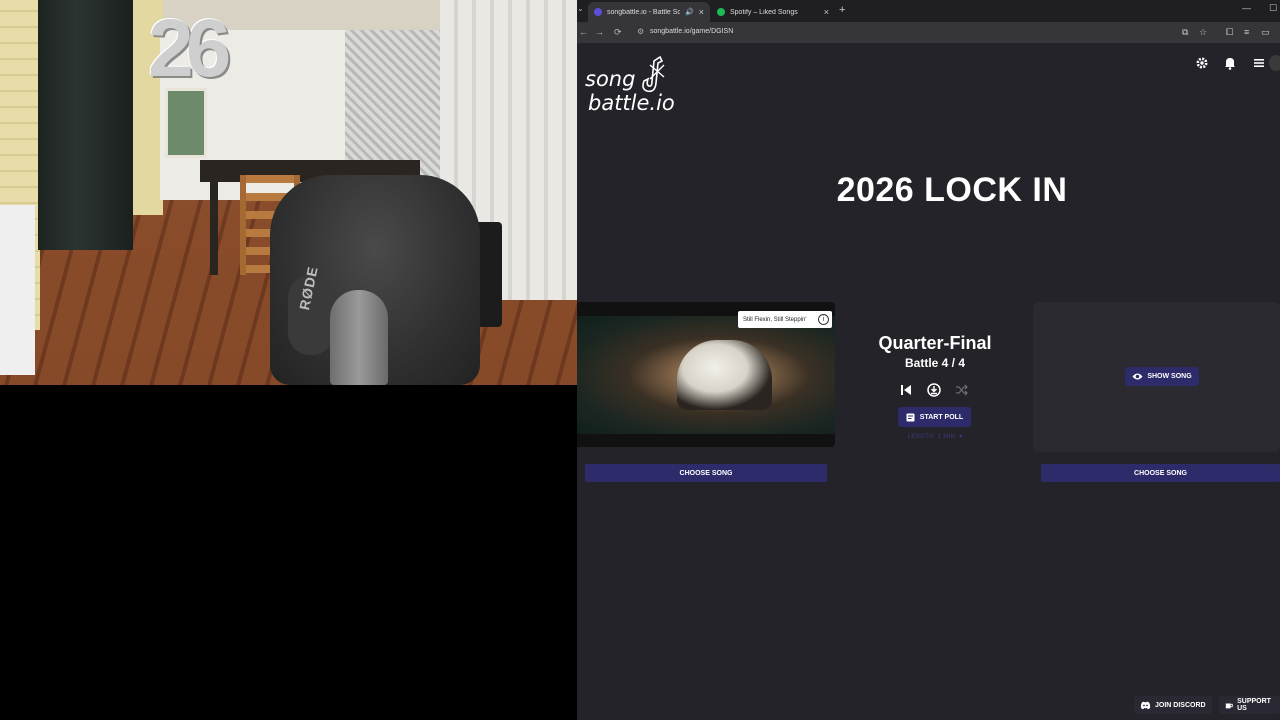 The height and width of the screenshot is (720, 1280). Describe the element at coordinates (721, 12) in the screenshot. I see `spotify-favicon-icon` at that location.